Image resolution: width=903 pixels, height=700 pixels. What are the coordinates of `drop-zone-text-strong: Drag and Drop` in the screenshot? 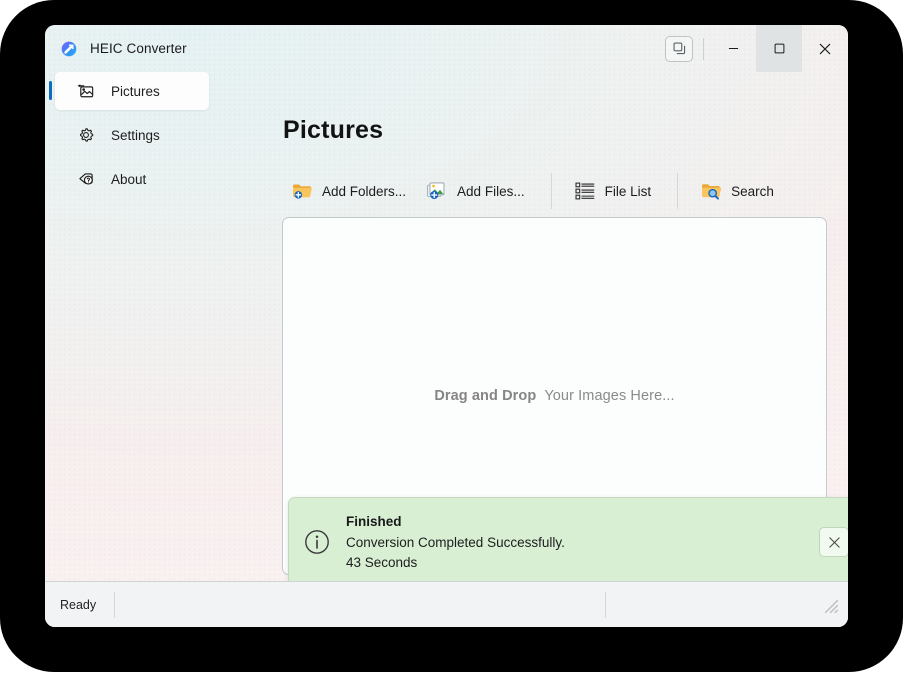 It's located at (485, 396).